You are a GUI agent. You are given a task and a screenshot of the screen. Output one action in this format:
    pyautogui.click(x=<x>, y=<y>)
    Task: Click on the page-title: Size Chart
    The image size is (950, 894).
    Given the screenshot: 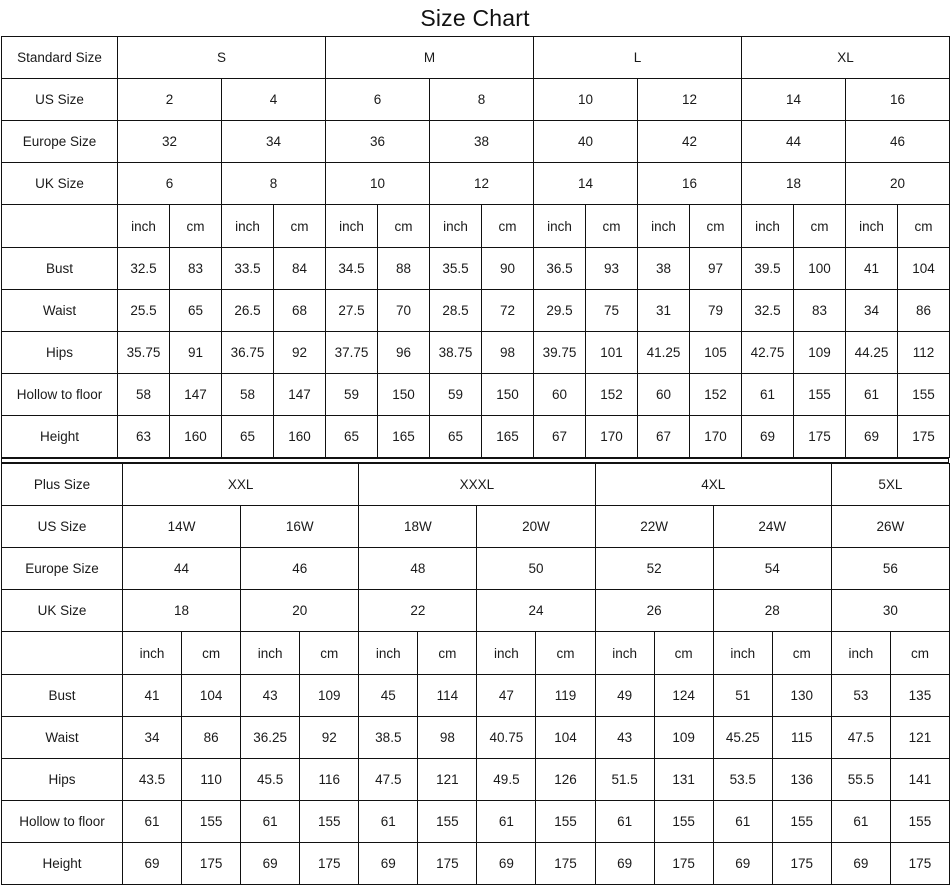 What is the action you would take?
    pyautogui.click(x=475, y=18)
    